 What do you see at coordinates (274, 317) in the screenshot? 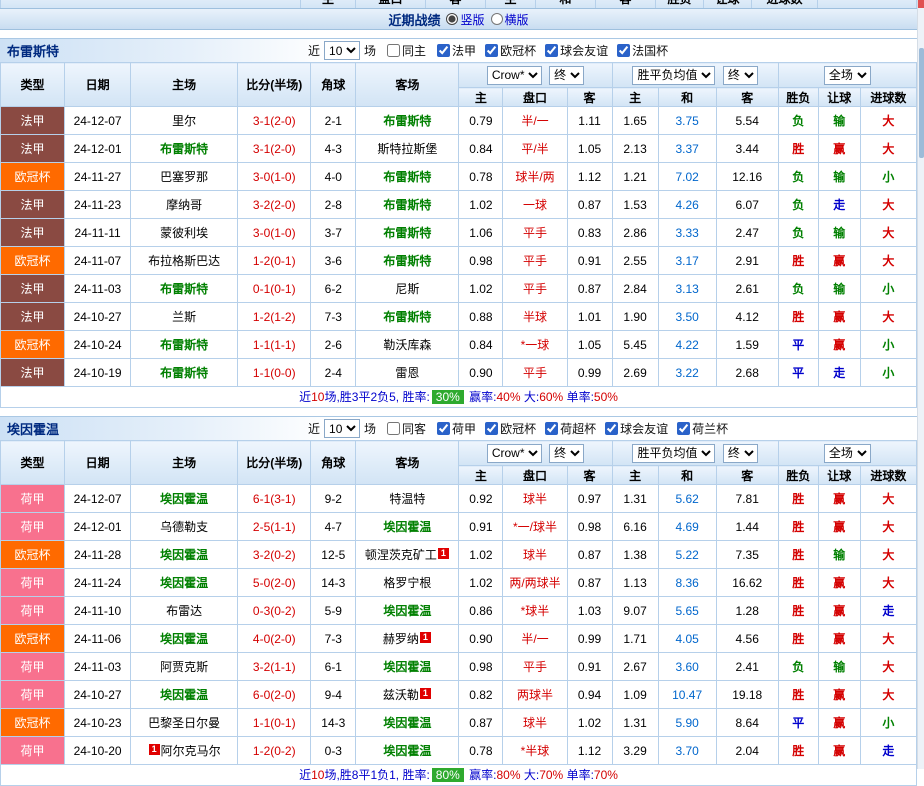
I see `score-link: 1-2(1-2)` at bounding box center [274, 317].